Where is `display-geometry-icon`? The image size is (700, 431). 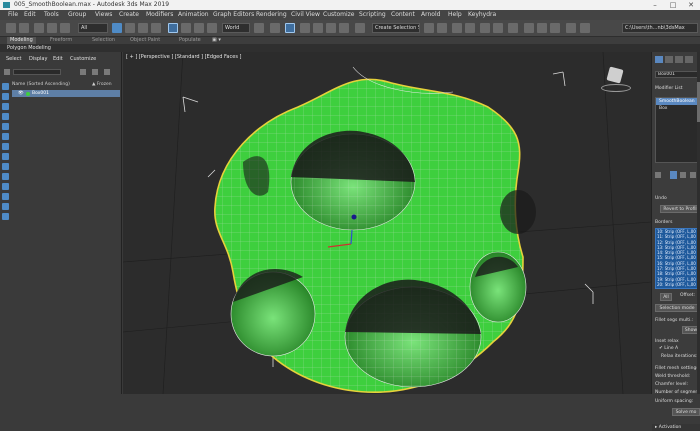 display-geometry-icon is located at coordinates (5, 106).